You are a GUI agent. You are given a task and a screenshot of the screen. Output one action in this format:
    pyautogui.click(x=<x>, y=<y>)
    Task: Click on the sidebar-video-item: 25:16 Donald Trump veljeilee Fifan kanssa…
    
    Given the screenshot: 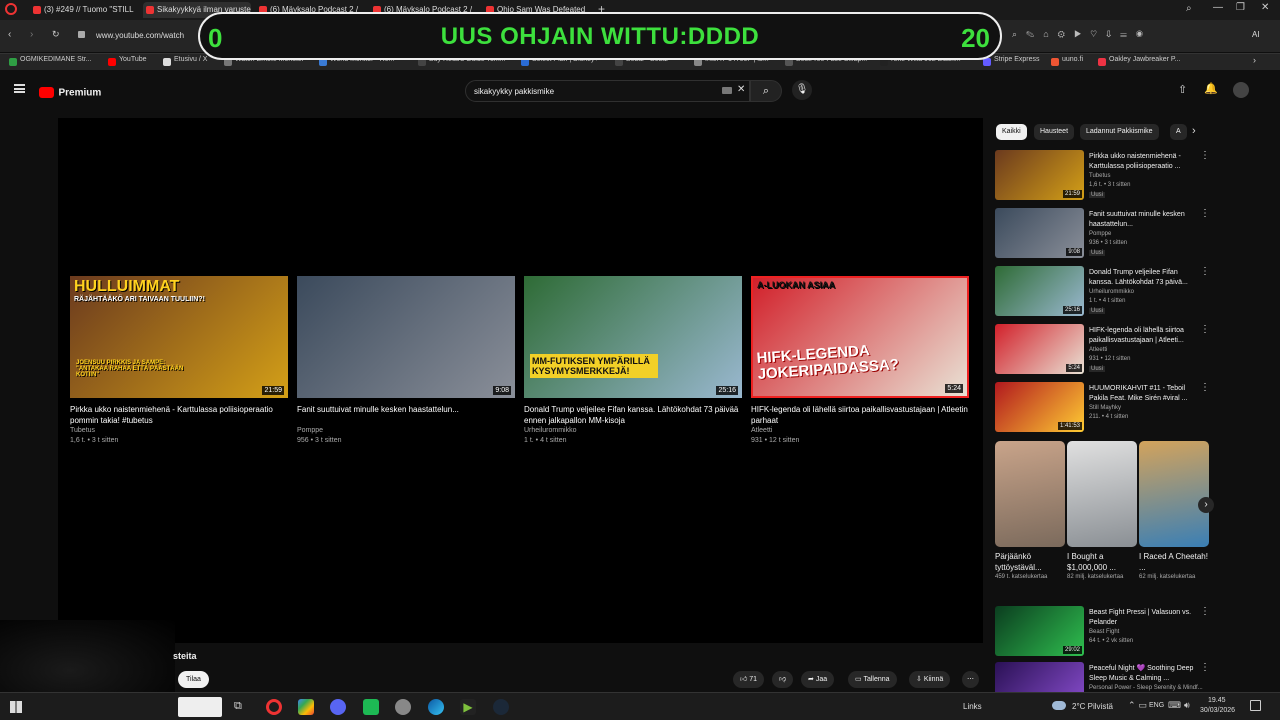 What is the action you would take?
    pyautogui.click(x=1102, y=292)
    